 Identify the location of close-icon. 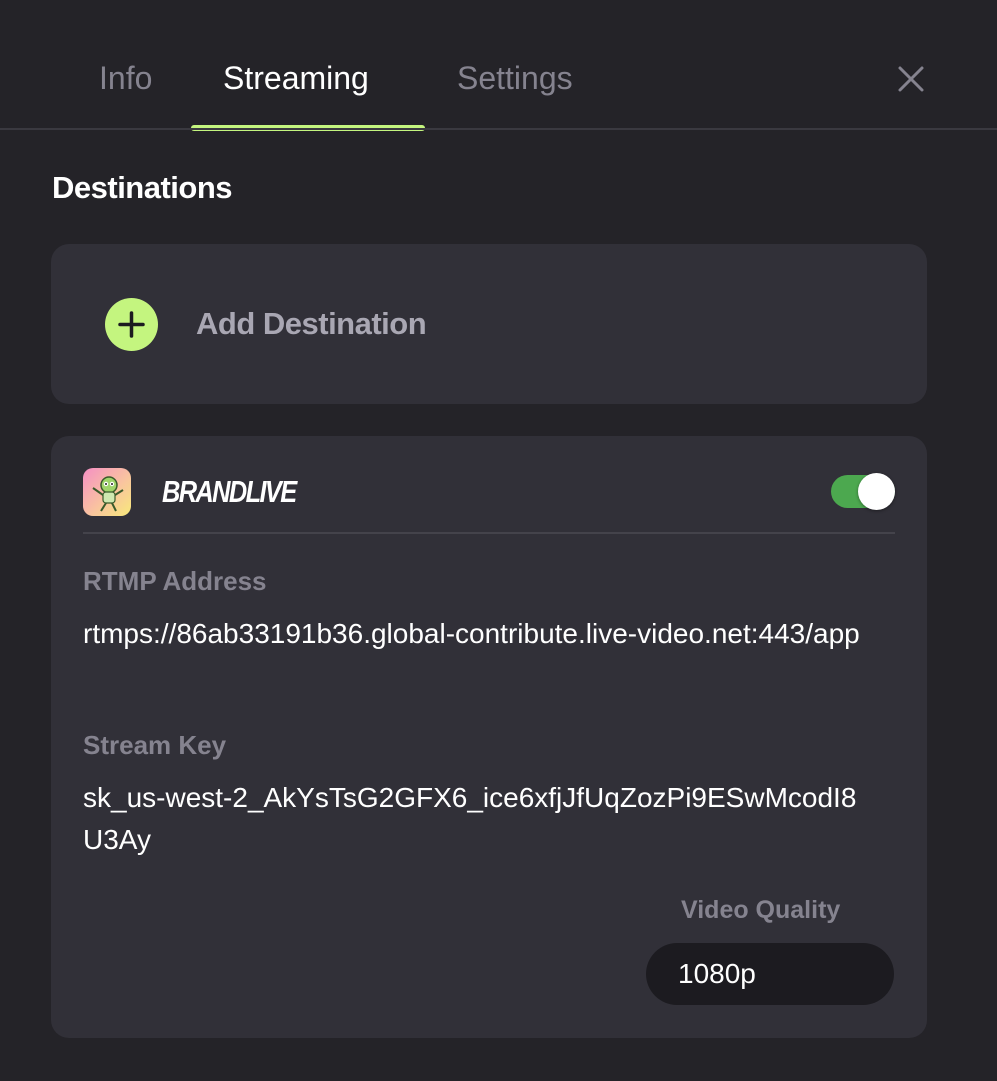
(911, 79).